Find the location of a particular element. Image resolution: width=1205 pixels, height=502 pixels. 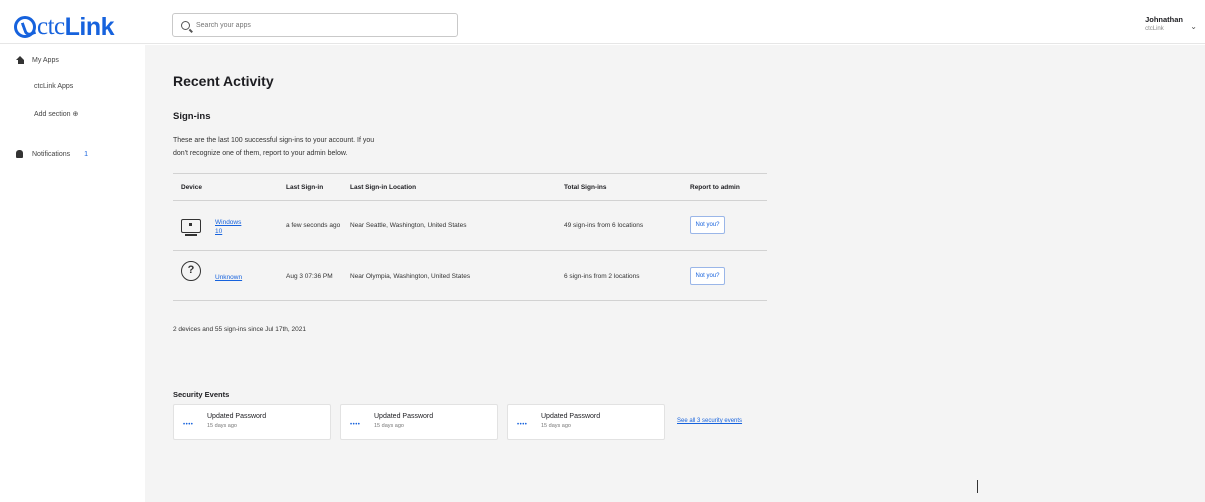

device-link-line: 10 is located at coordinates (219, 231).